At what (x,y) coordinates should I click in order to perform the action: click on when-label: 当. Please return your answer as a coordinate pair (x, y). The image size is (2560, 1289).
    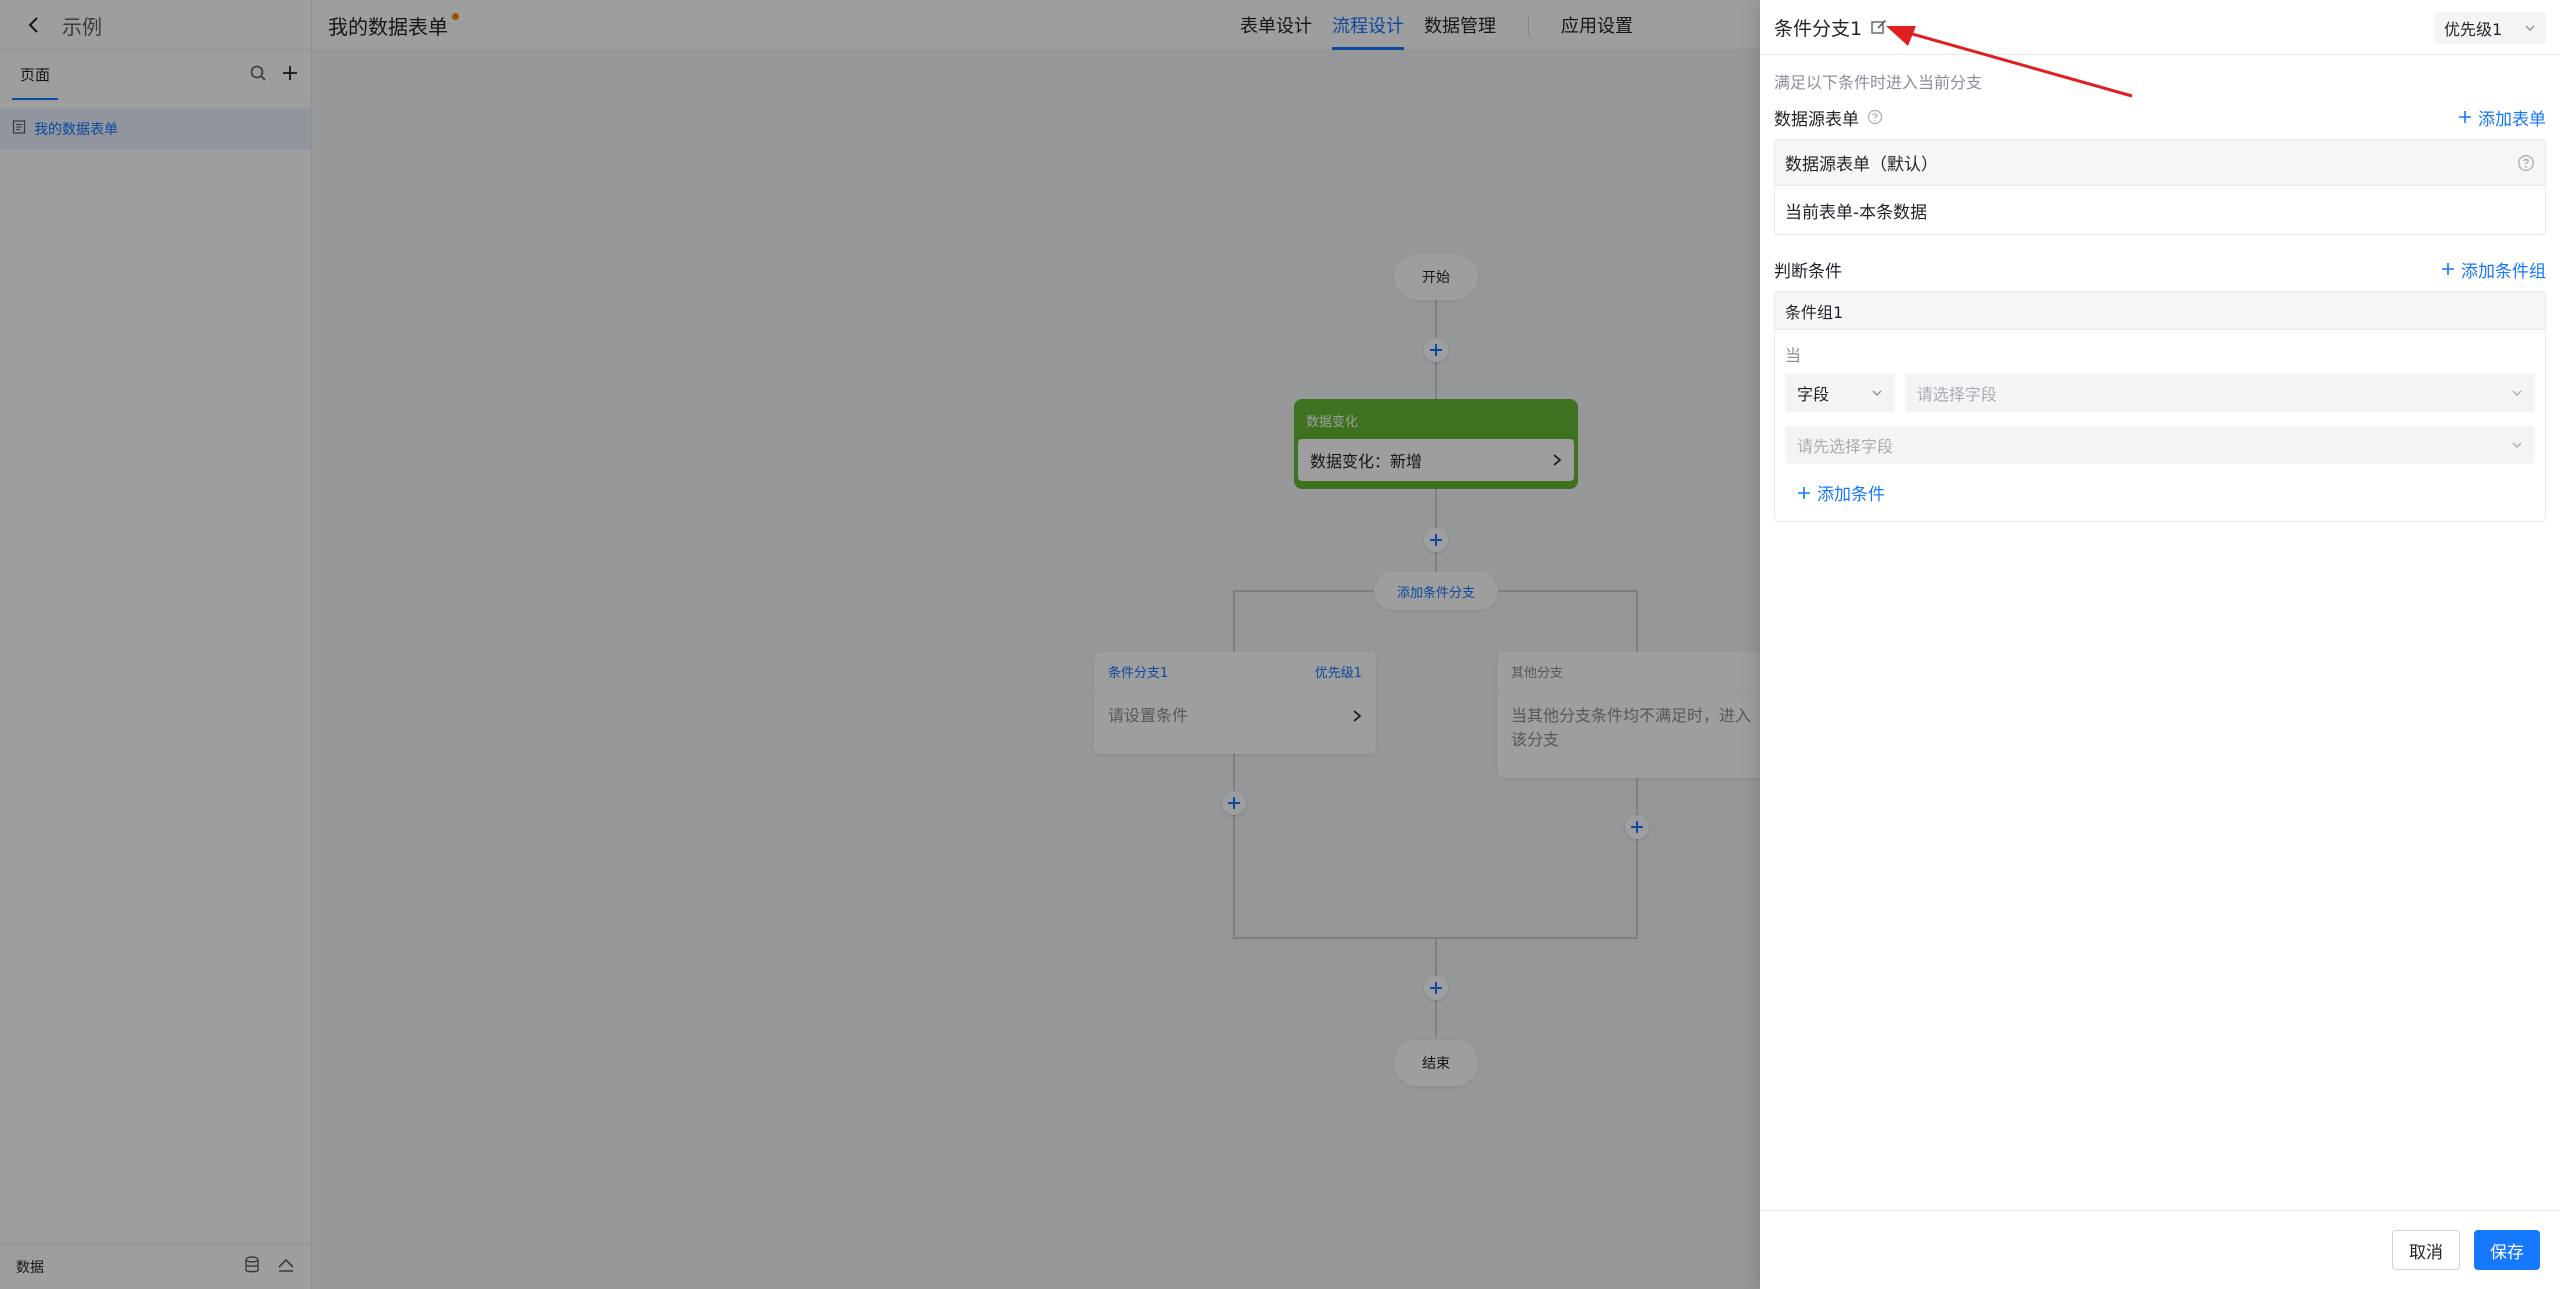
    Looking at the image, I should click on (1793, 355).